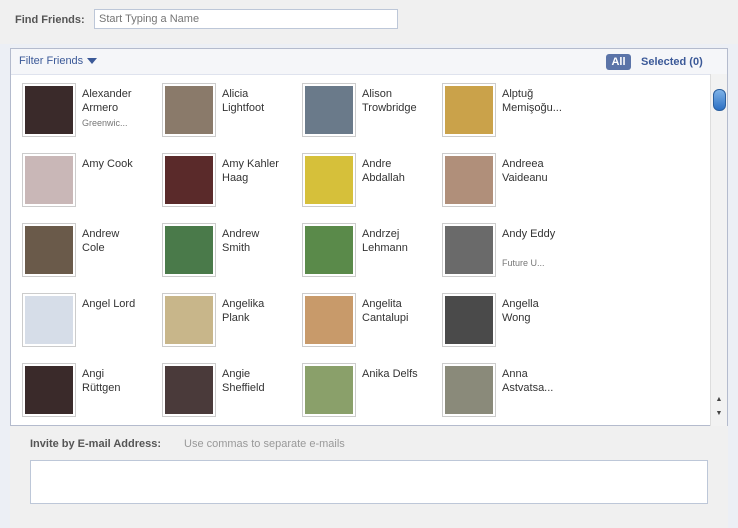 This screenshot has height=528, width=738. I want to click on scroll-down-arrow-icon: ▼, so click(719, 413).